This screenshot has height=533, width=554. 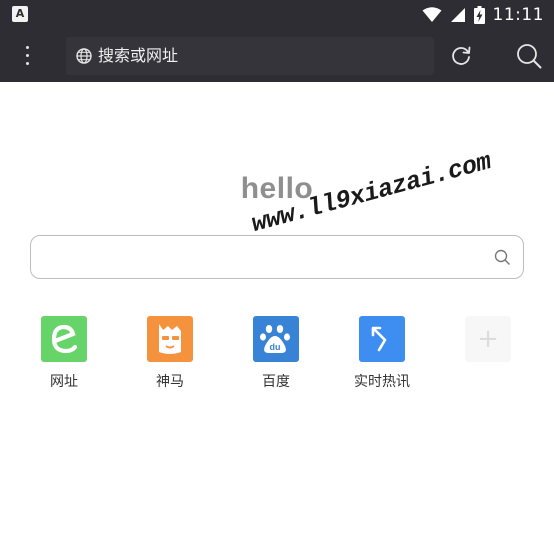 I want to click on quick-link-wangzhi: 网址, so click(x=64, y=355).